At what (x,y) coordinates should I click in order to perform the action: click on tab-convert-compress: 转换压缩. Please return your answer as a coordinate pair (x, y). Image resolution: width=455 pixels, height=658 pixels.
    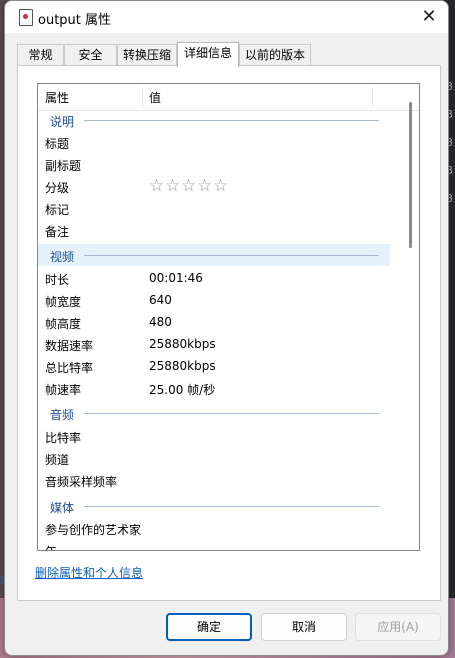
    Looking at the image, I should click on (147, 54).